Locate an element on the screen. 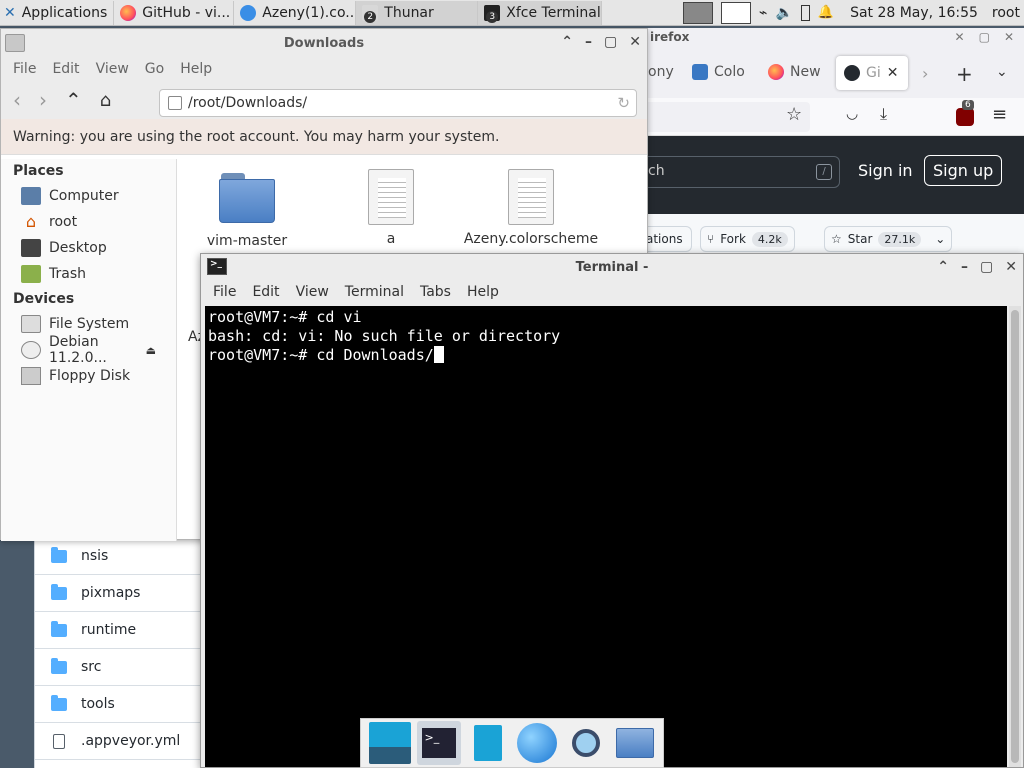  file-name: runtime is located at coordinates (108, 630).